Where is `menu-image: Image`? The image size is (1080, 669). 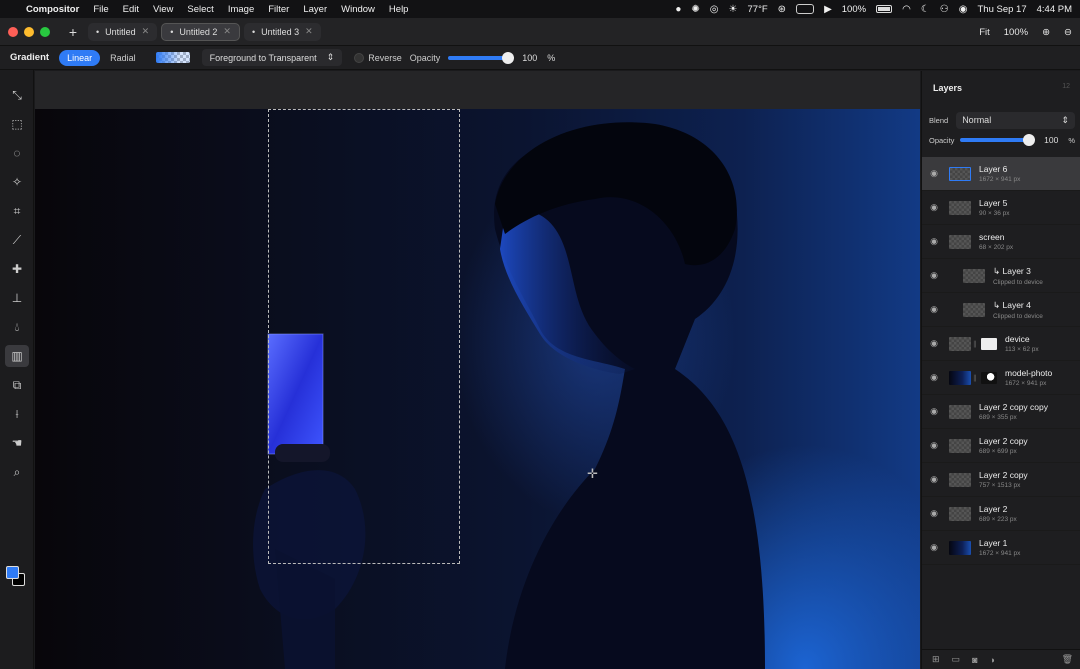 menu-image: Image is located at coordinates (241, 9).